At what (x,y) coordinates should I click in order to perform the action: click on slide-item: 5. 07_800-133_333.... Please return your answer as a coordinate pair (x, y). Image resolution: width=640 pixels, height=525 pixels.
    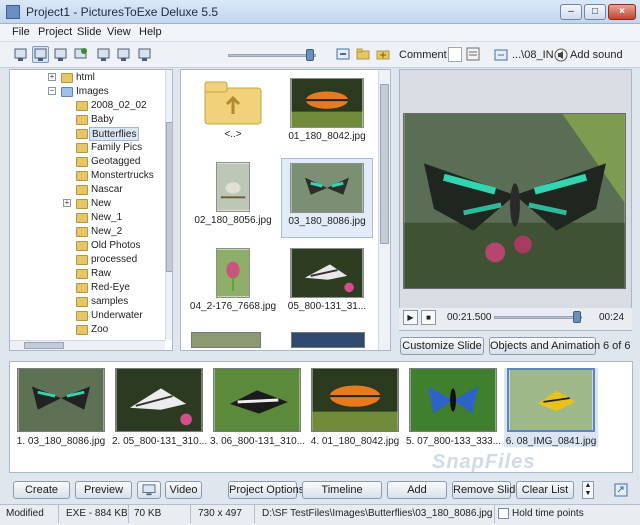
    Looking at the image, I should click on (453, 407).